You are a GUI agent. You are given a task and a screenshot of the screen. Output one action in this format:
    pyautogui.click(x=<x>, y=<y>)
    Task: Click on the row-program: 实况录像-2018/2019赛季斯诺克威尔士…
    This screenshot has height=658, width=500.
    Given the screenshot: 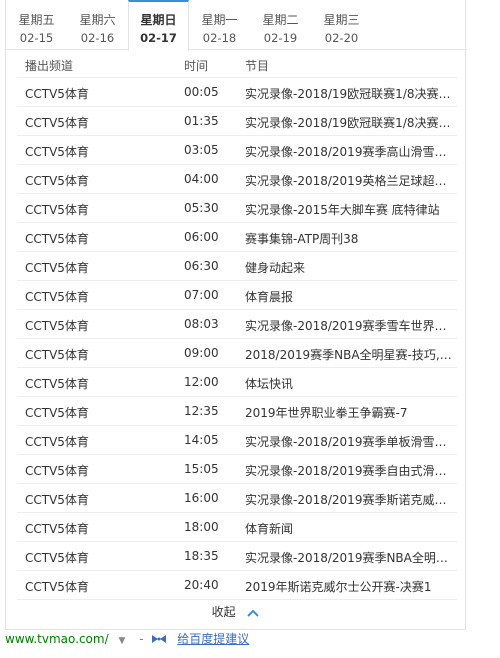 What is the action you would take?
    pyautogui.click(x=351, y=499)
    